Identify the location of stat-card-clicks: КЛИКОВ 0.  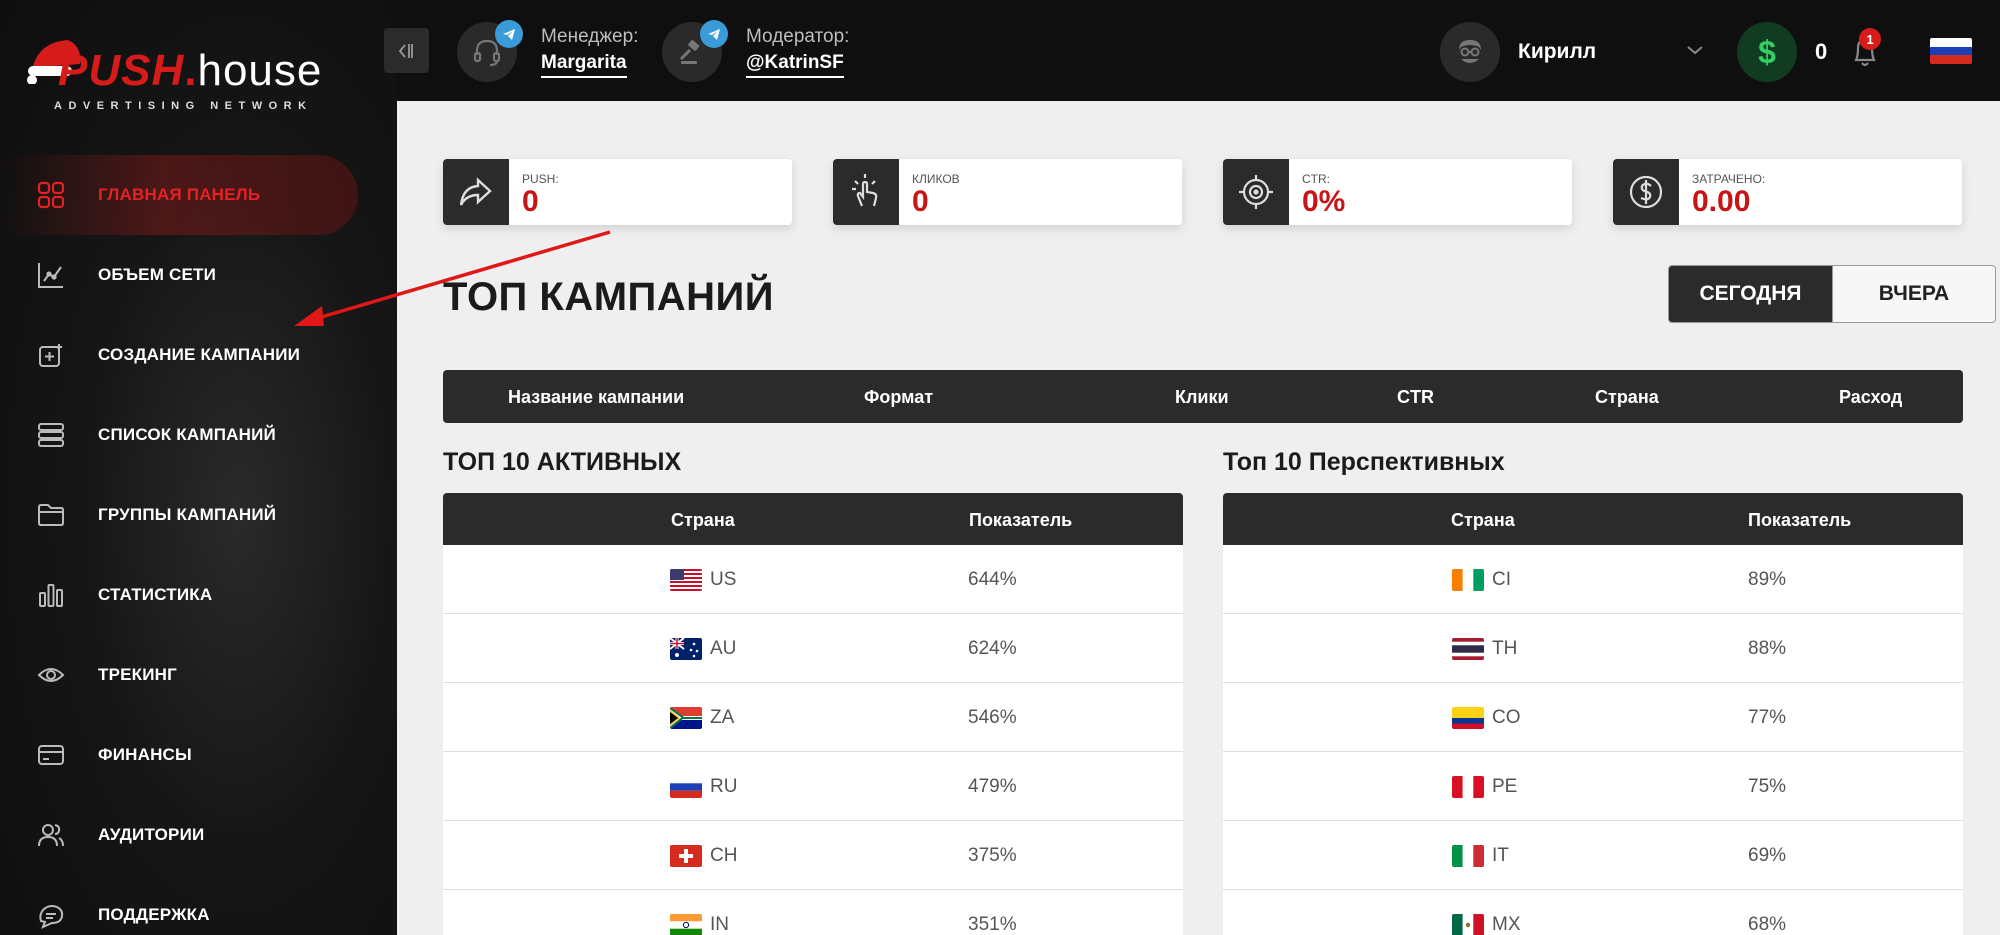
(1007, 192).